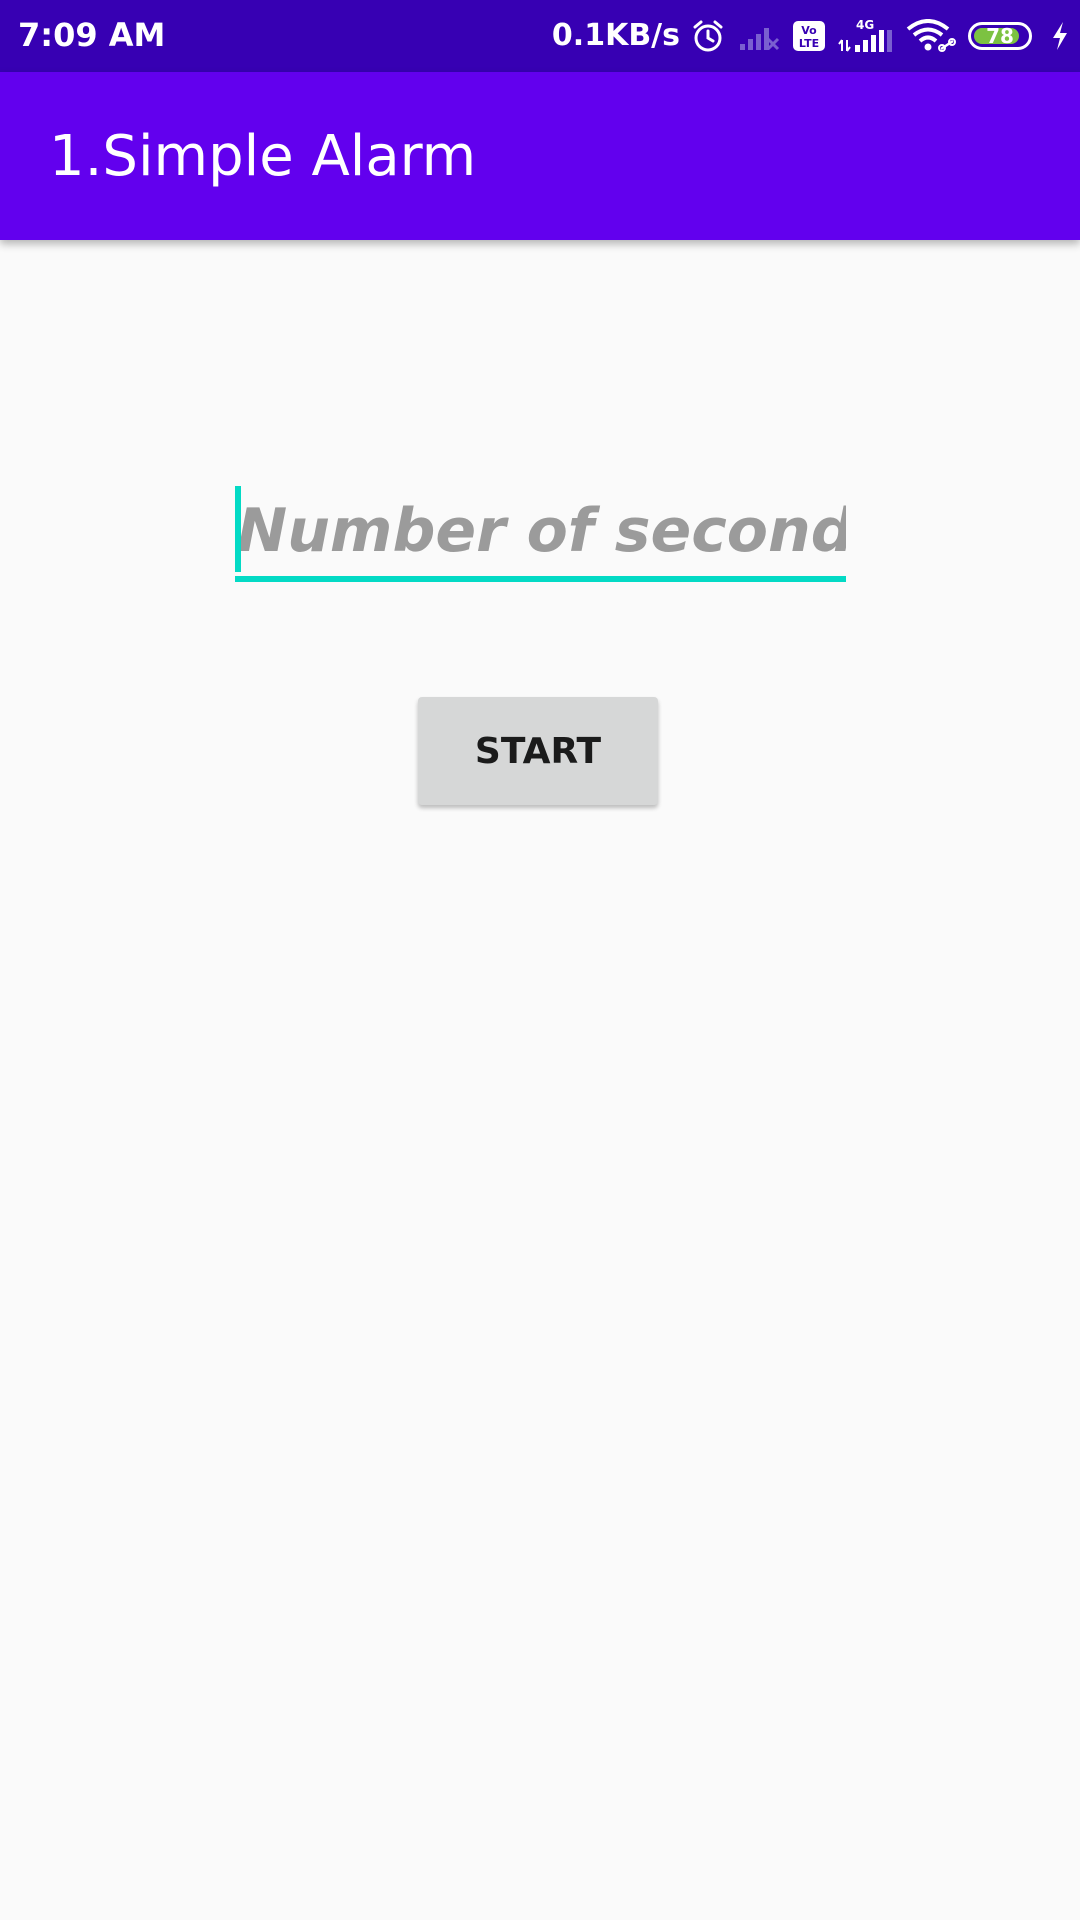 The width and height of the screenshot is (1080, 1920). What do you see at coordinates (708, 36) in the screenshot?
I see `alarm-icon` at bounding box center [708, 36].